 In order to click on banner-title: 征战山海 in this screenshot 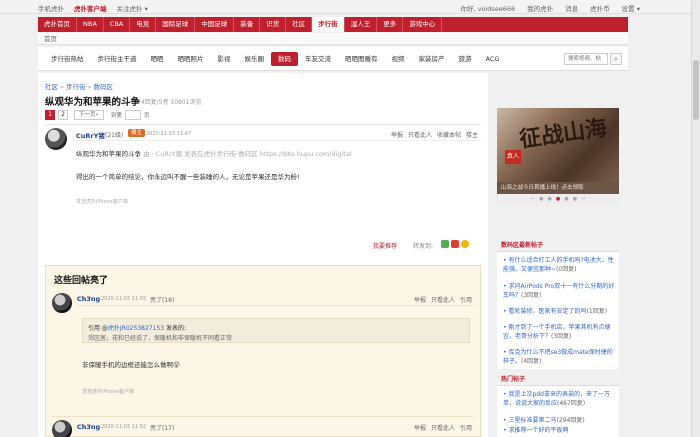, I will do `click(563, 133)`.